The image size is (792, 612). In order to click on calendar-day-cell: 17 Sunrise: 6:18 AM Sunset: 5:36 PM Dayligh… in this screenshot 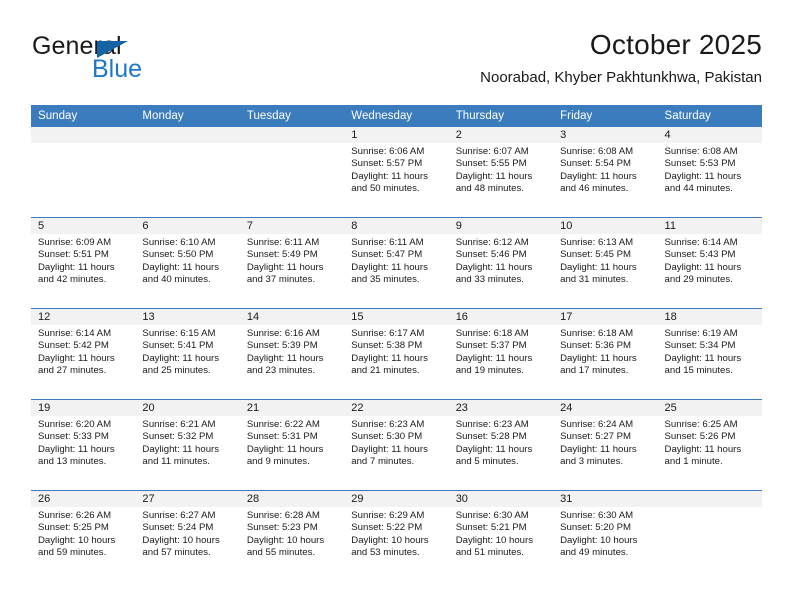, I will do `click(605, 354)`.